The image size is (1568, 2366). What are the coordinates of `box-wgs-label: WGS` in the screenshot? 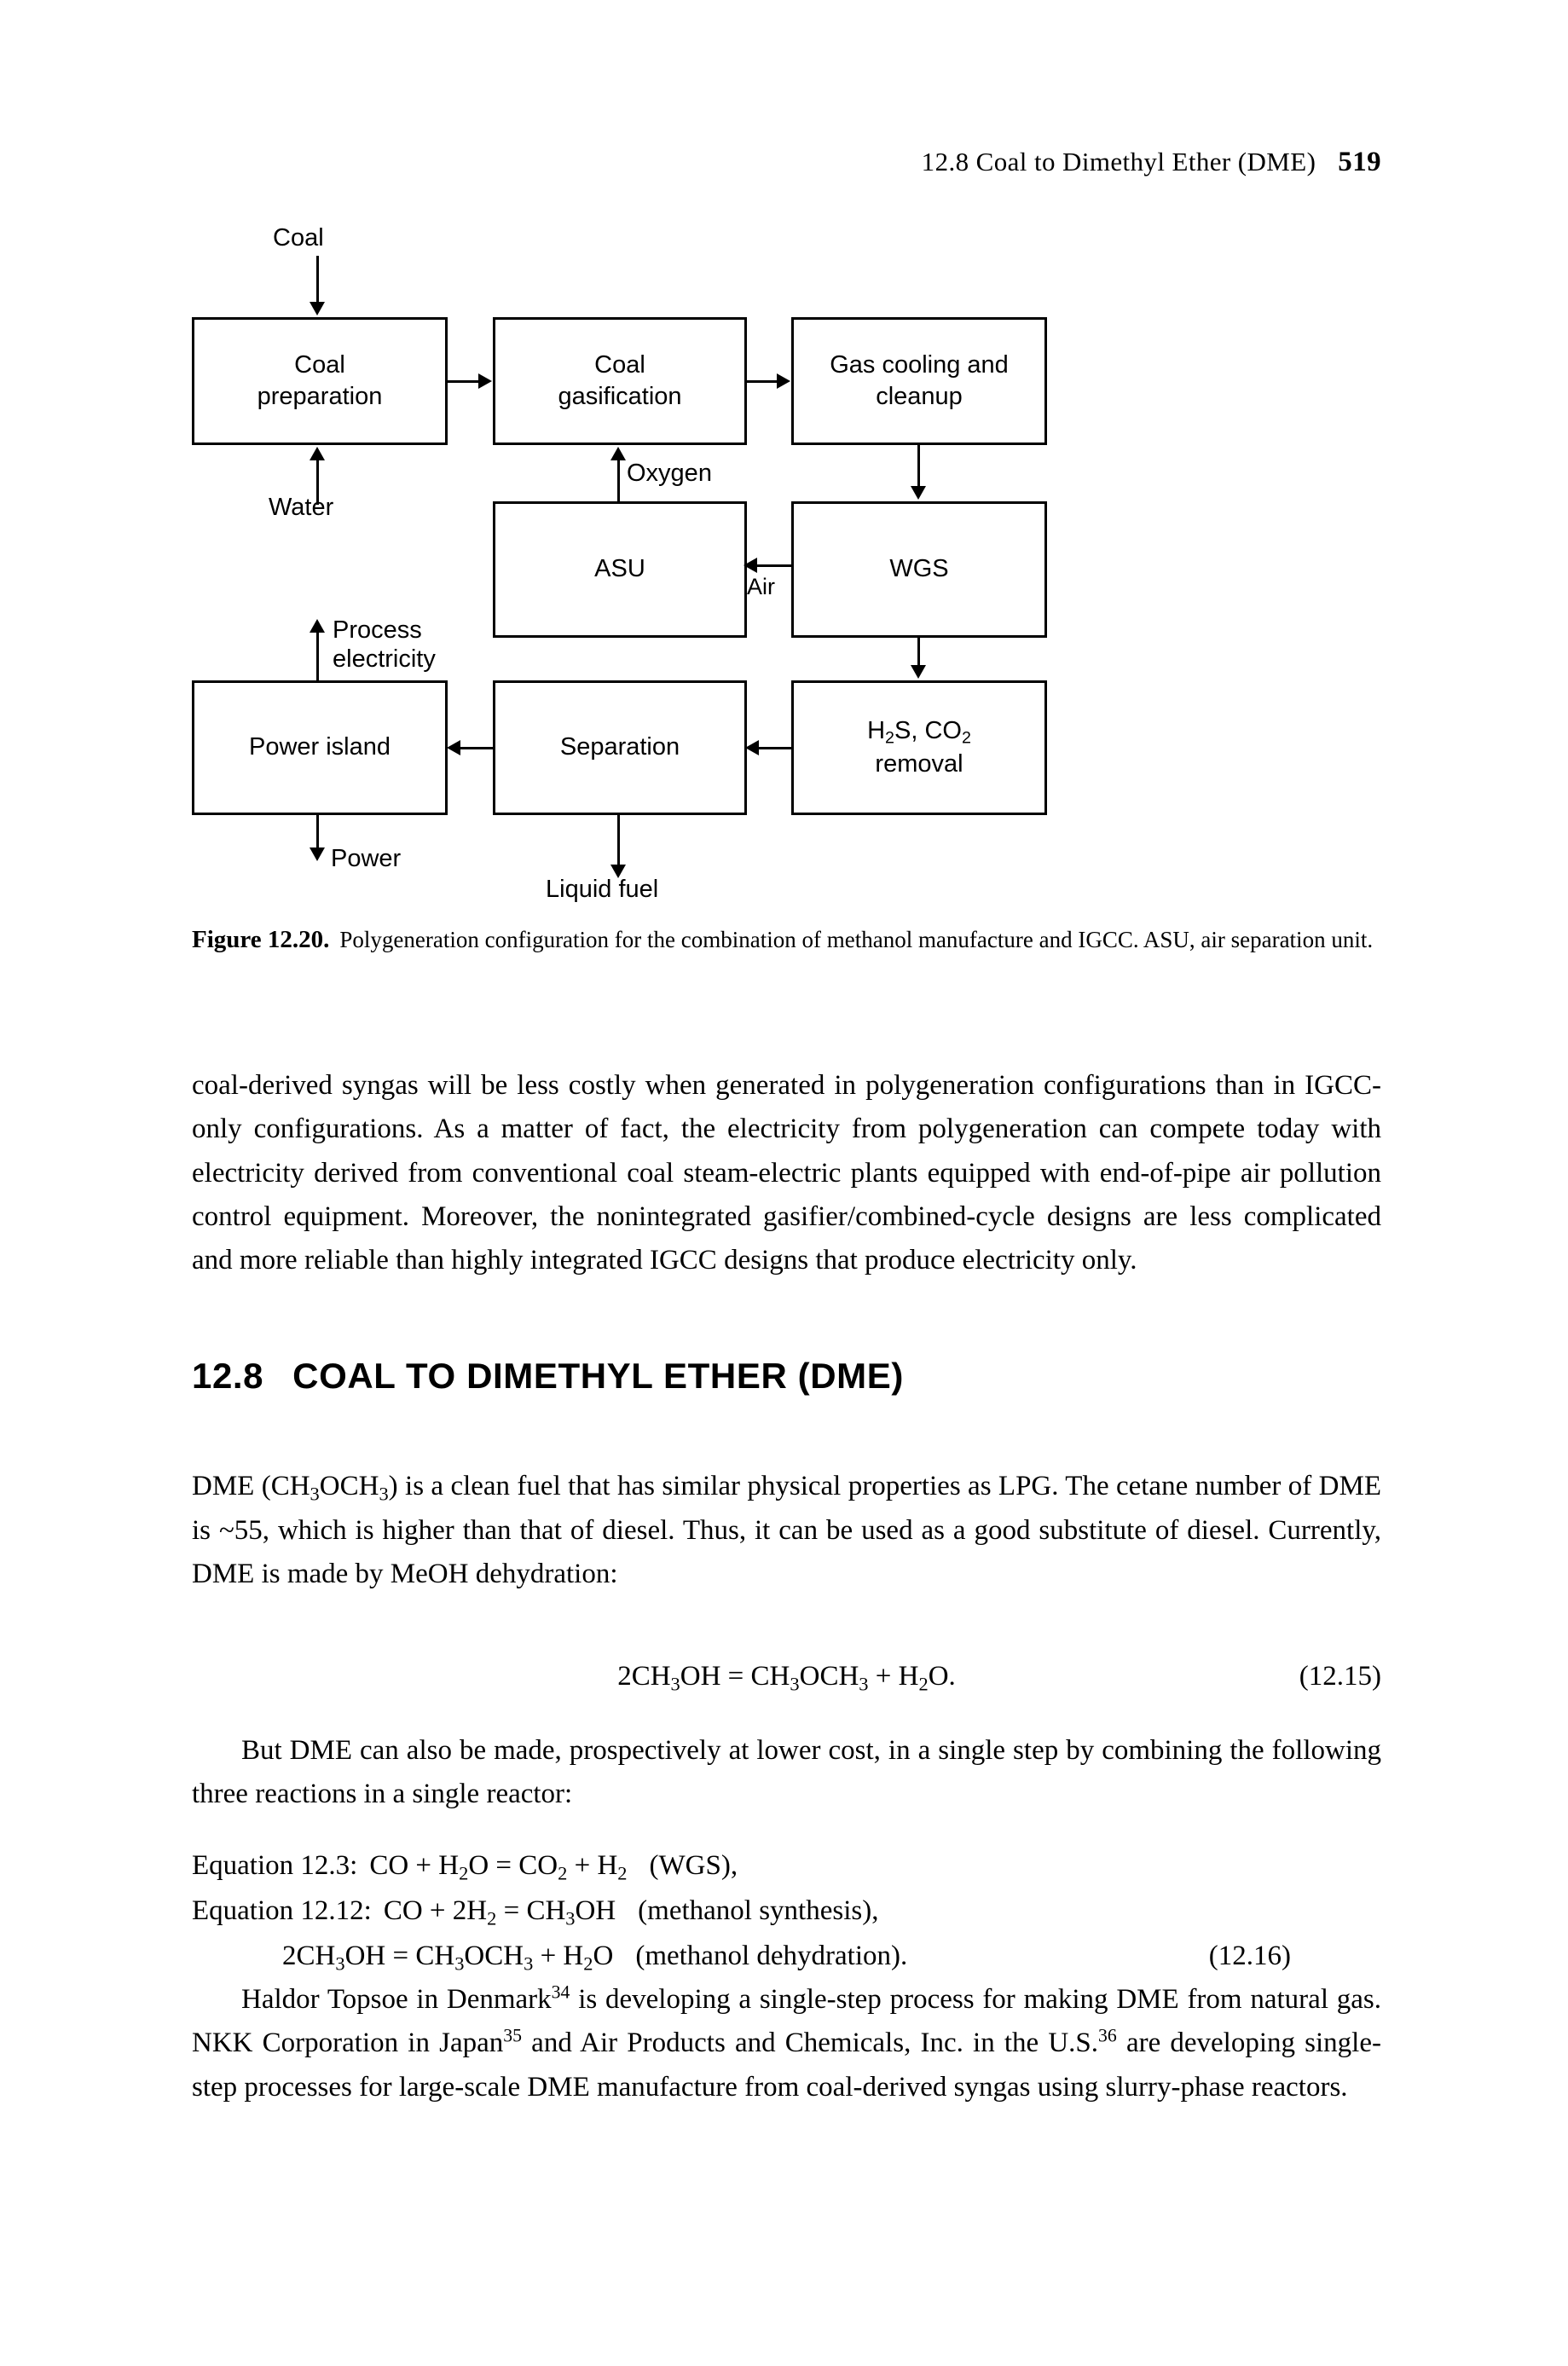 It's located at (919, 569).